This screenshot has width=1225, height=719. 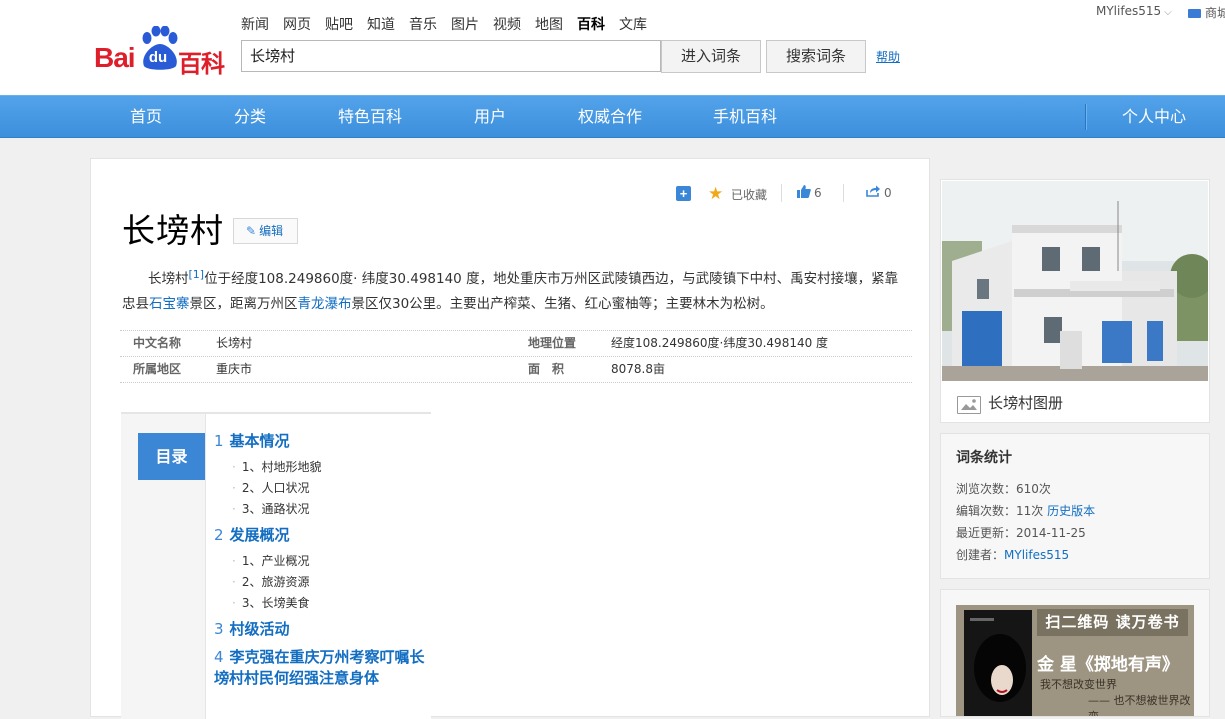 I want to click on toc-sub-label: 2、人口状况, so click(x=275, y=488).